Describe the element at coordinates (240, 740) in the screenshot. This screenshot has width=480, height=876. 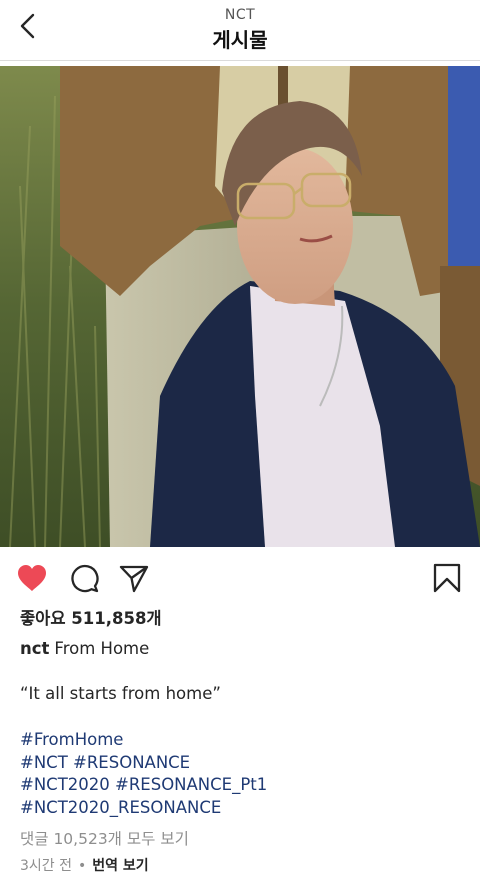
I see `hashtag-line: #FromHome` at that location.